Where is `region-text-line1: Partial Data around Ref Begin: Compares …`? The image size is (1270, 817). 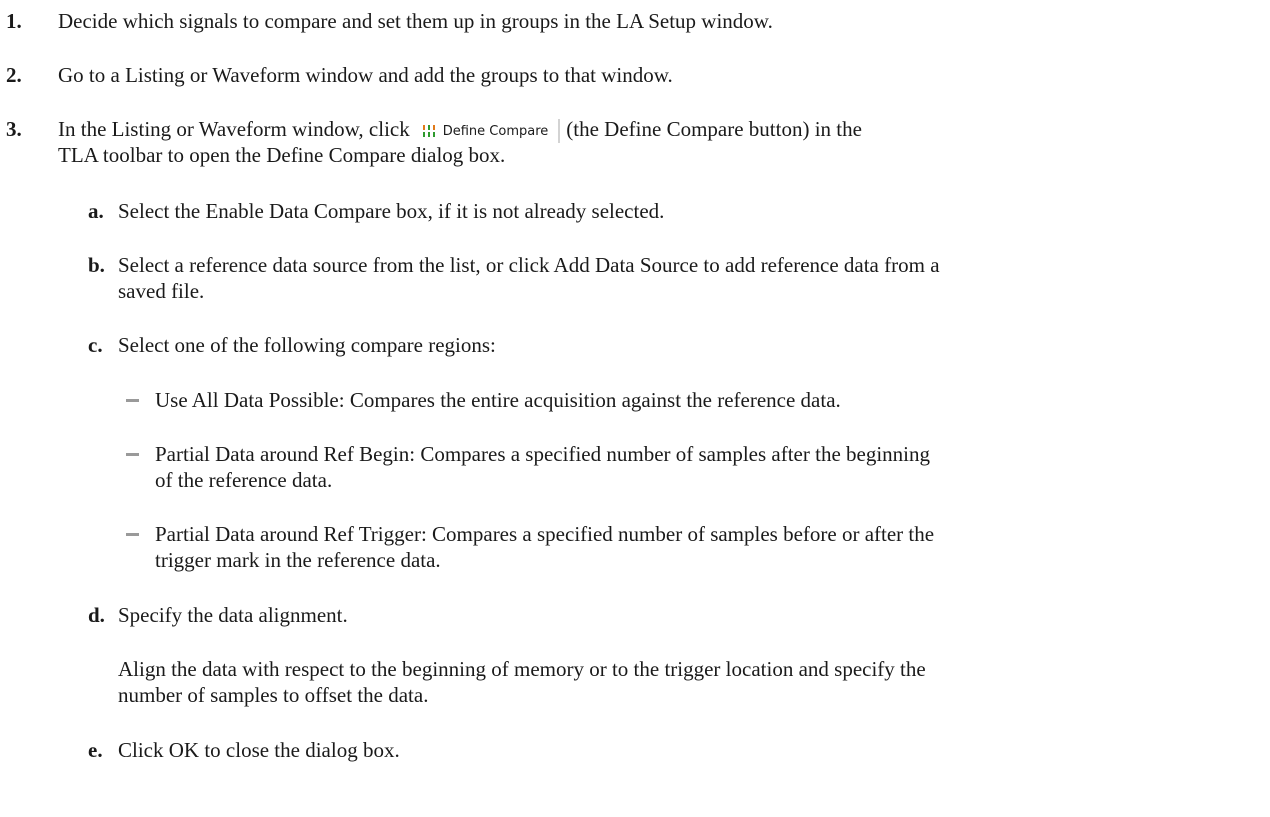
region-text-line1: Partial Data around Ref Begin: Compares … is located at coordinates (543, 454).